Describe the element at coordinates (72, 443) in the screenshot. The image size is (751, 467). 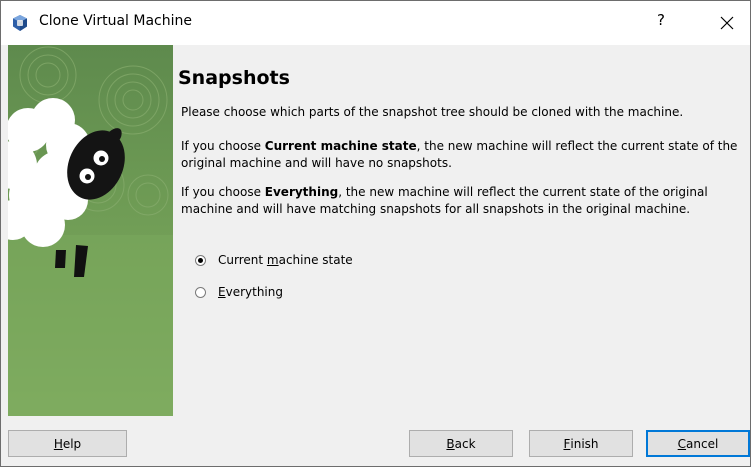
I see `button-label: elp` at that location.